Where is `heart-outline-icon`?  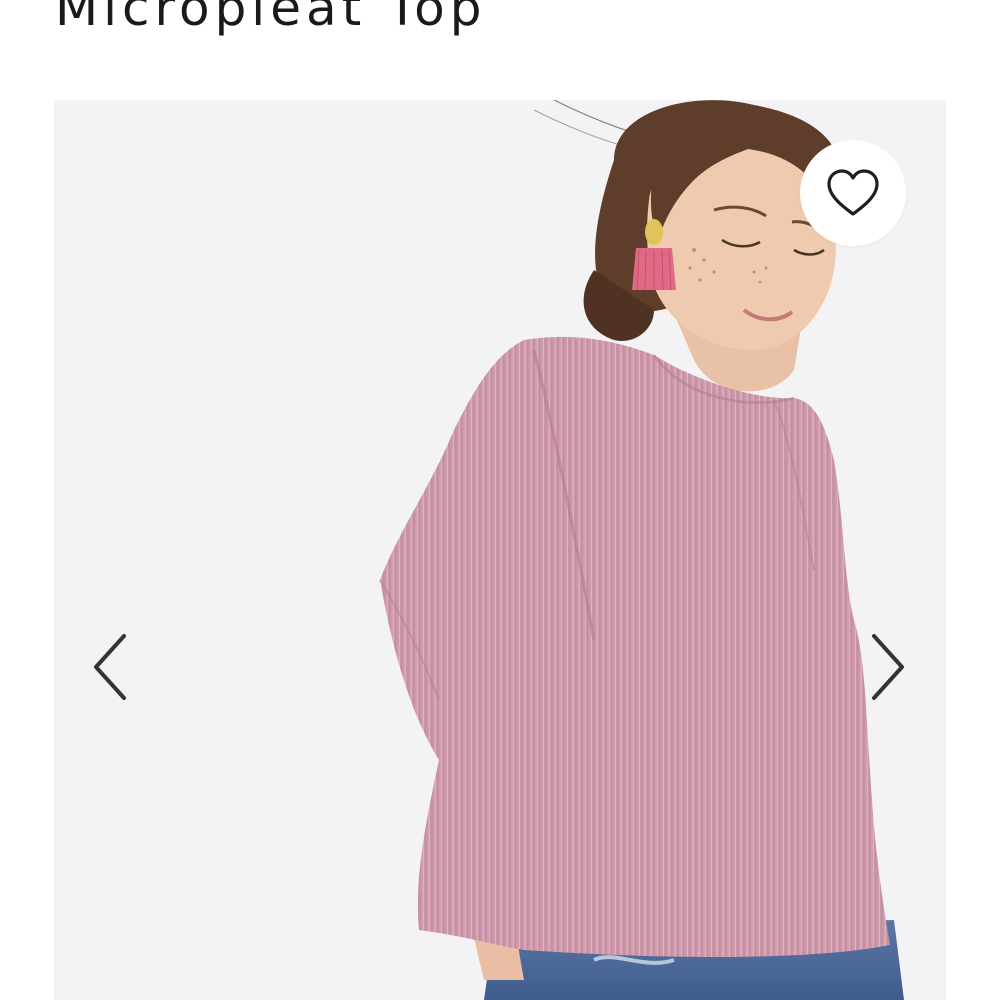 heart-outline-icon is located at coordinates (853, 192).